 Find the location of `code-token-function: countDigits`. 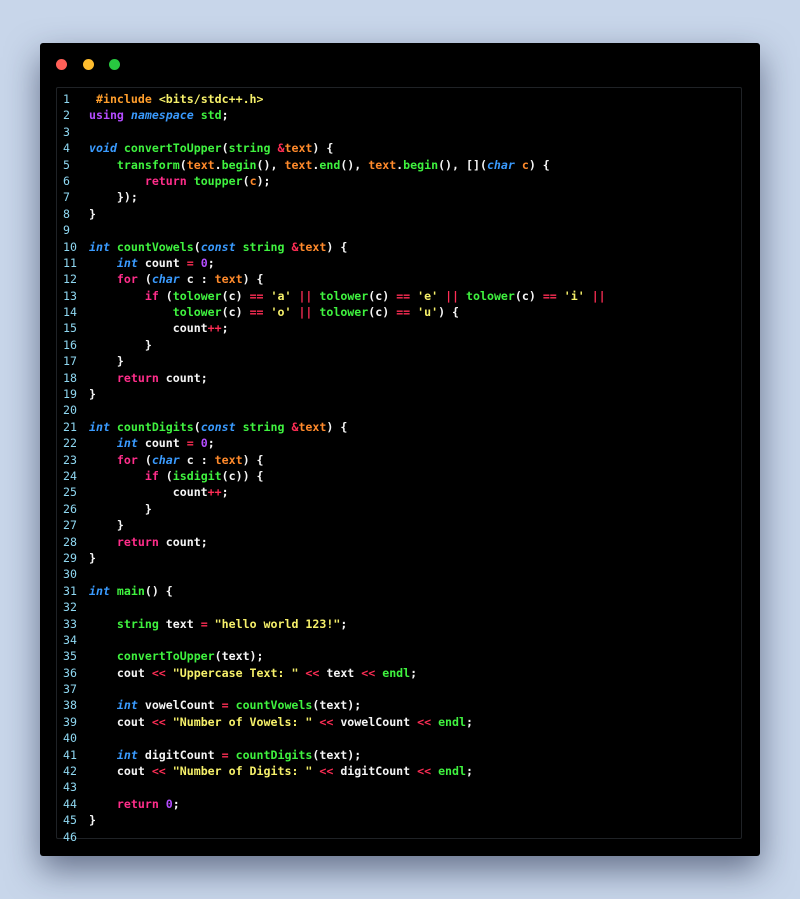

code-token-function: countDigits is located at coordinates (155, 426).